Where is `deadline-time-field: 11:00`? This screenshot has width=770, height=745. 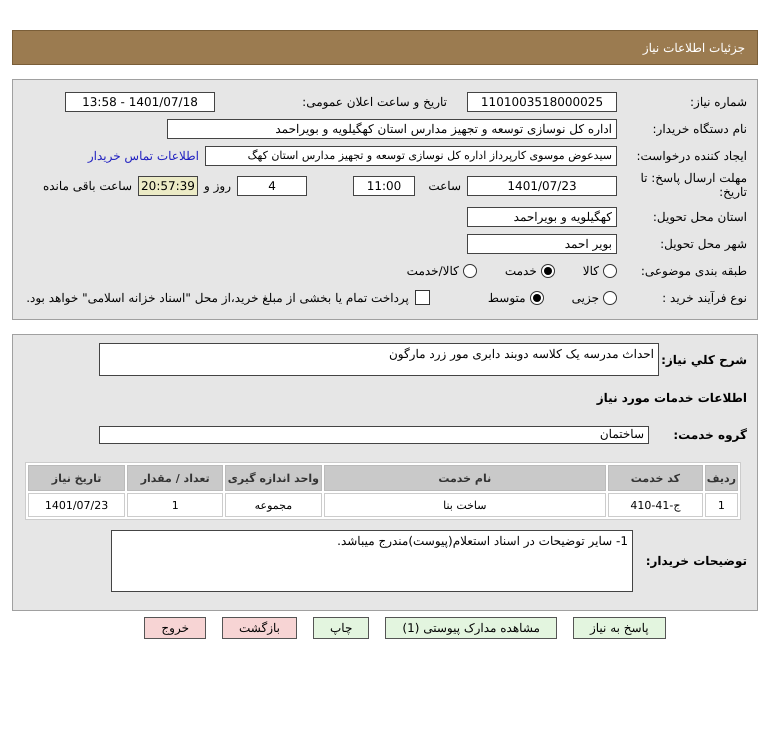
deadline-time-field: 11:00 is located at coordinates (384, 186).